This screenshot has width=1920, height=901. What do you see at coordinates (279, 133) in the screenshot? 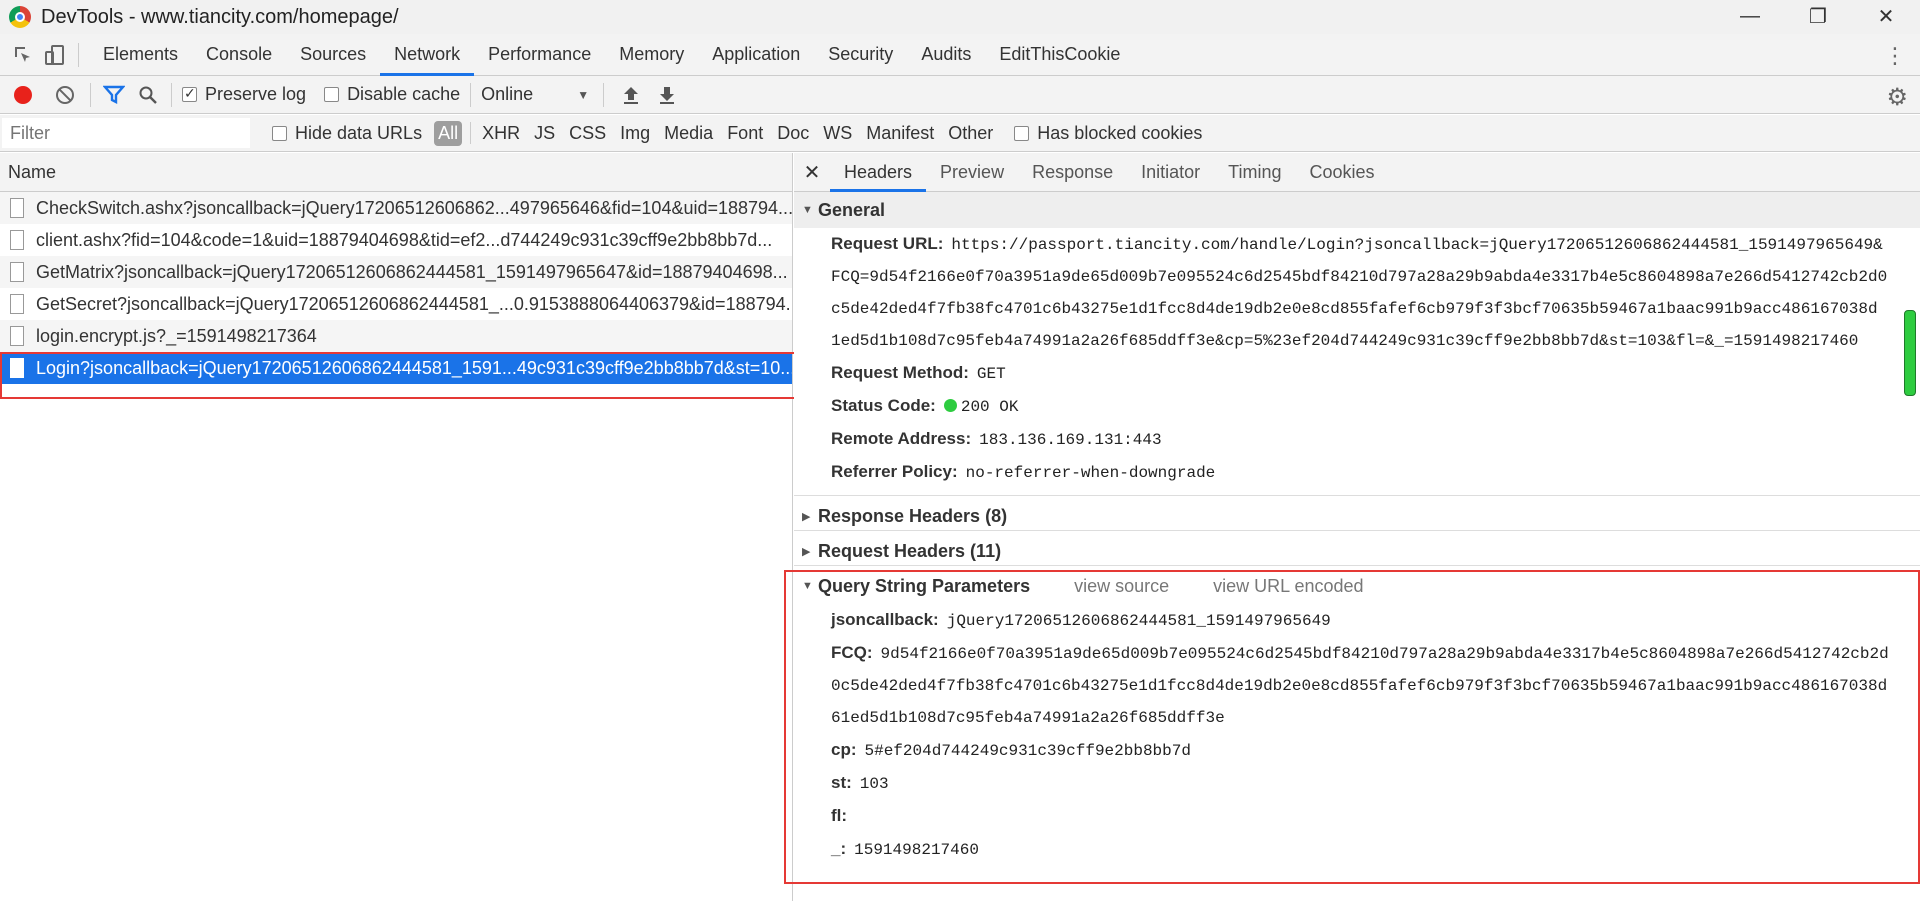
I see `hide-data-urls-checkbox` at bounding box center [279, 133].